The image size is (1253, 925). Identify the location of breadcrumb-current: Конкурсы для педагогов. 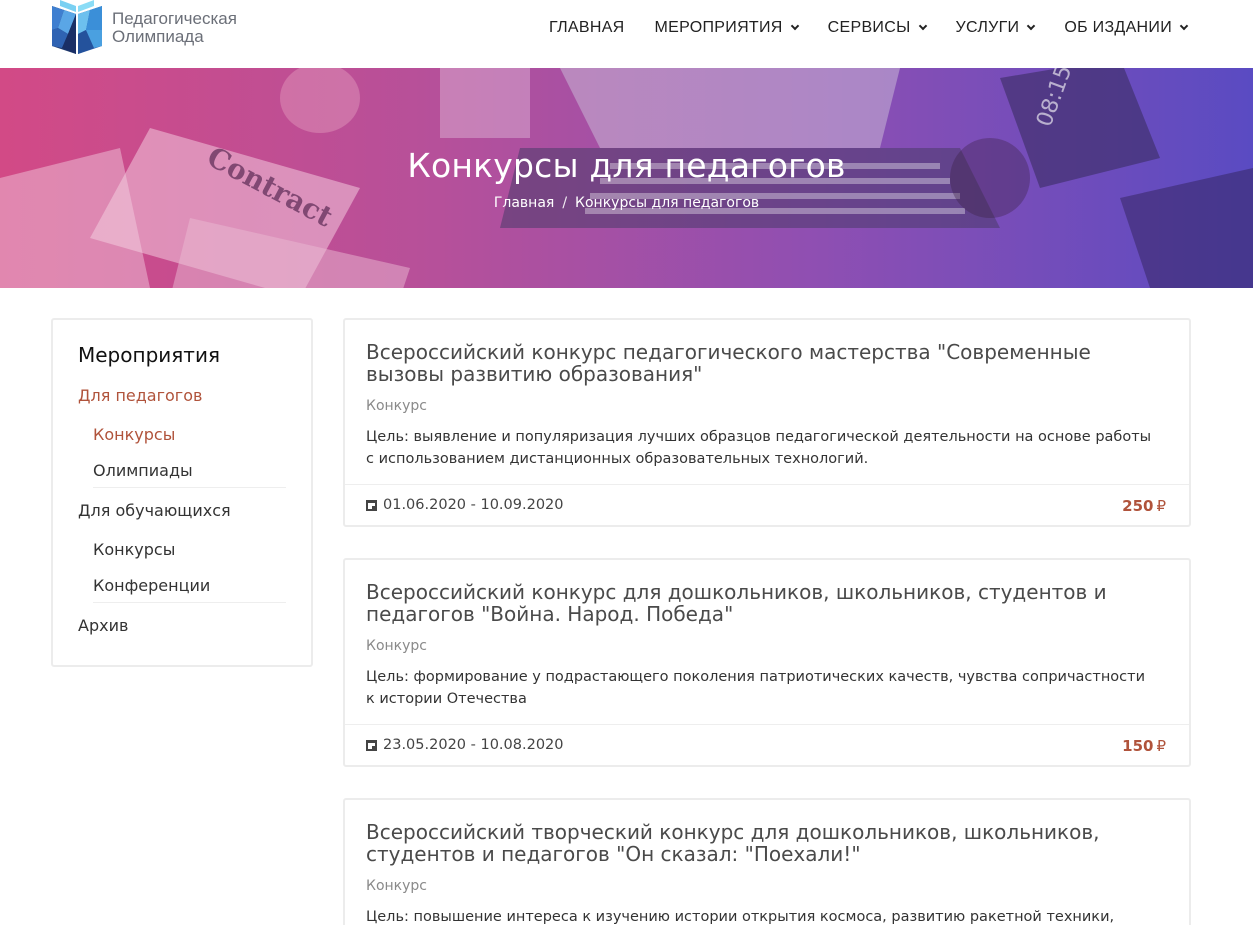
(667, 203).